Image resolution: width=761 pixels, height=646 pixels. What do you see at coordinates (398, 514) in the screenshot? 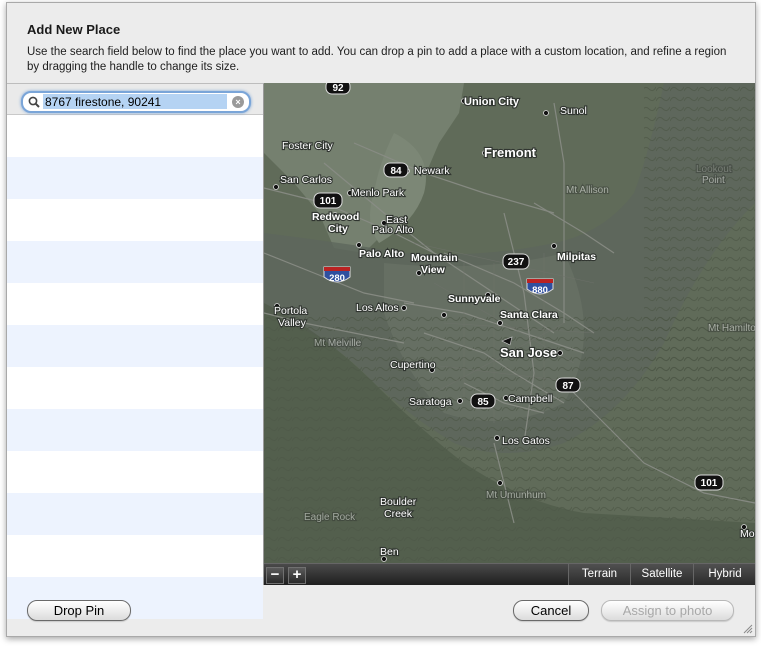
I see `map-label: Creek` at bounding box center [398, 514].